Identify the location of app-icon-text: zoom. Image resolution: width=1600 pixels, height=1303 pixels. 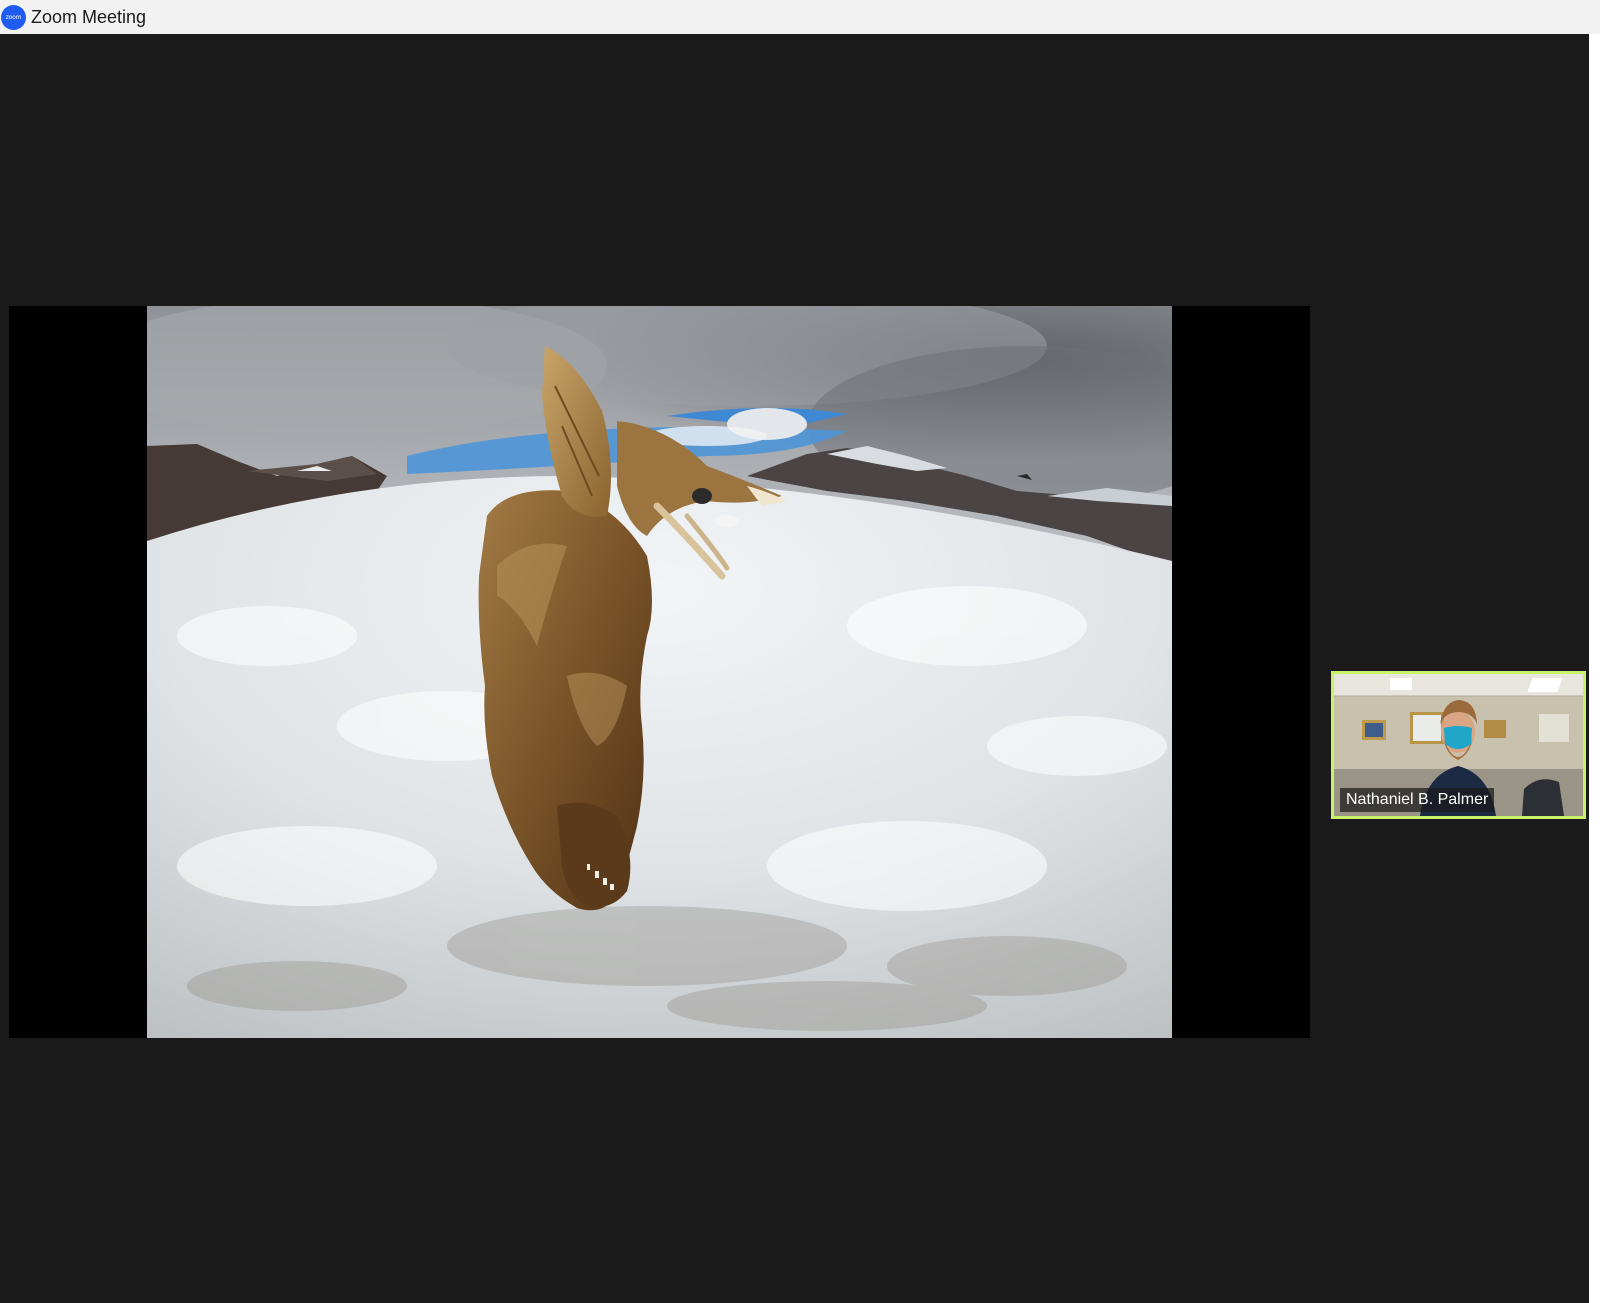
(13, 17).